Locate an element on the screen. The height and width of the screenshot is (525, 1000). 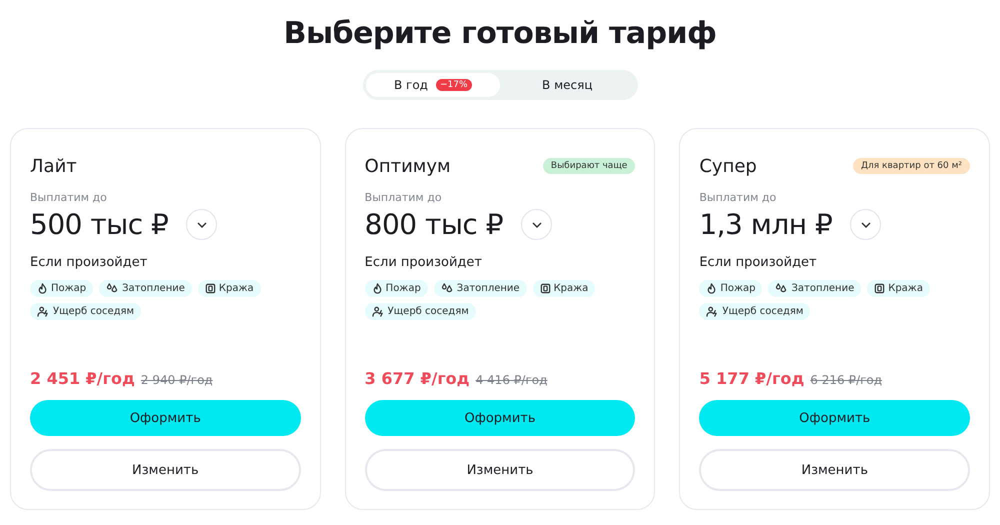
payout-amount: 500 тыс ₽ is located at coordinates (99, 224).